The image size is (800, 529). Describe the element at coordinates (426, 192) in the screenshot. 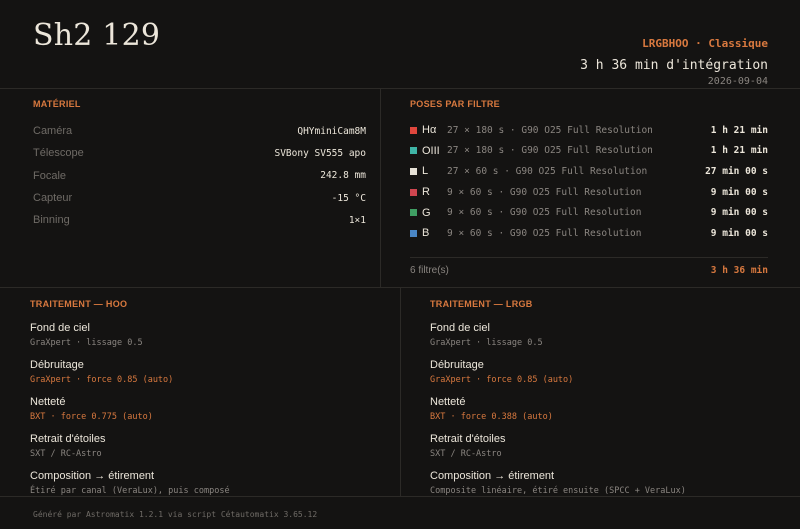

I see `filter-name: R` at that location.